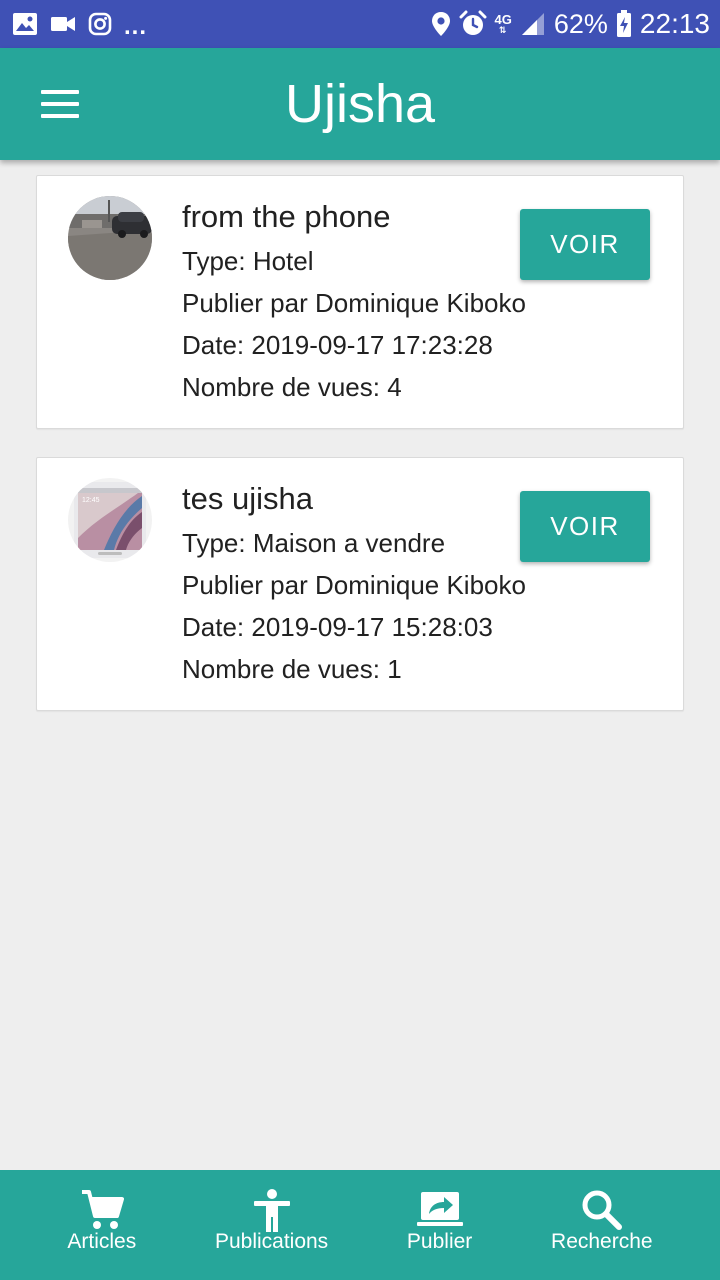  What do you see at coordinates (63, 24) in the screenshot?
I see `video-camera-icon` at bounding box center [63, 24].